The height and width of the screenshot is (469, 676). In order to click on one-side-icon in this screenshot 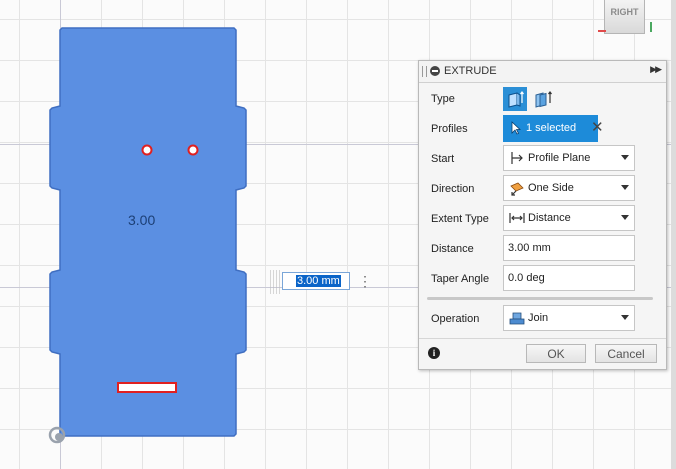, I will do `click(517, 189)`.